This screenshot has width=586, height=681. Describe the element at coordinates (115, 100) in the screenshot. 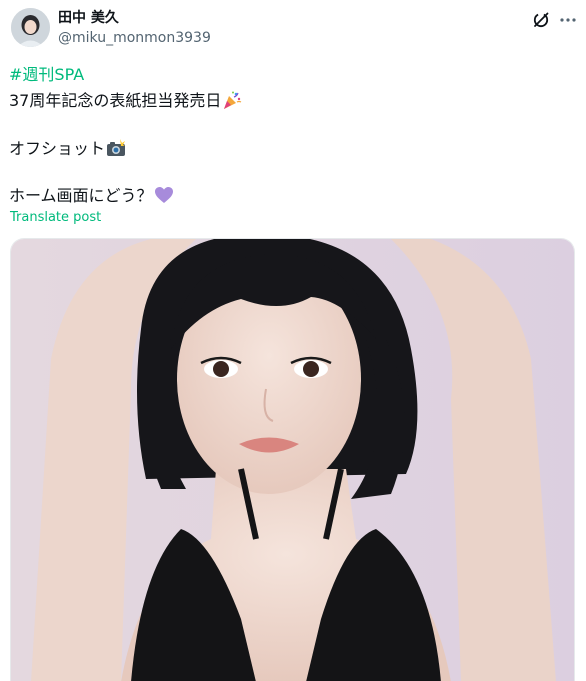

I see `post-line-1-text: 37周年記念の表紙担当発売日` at that location.